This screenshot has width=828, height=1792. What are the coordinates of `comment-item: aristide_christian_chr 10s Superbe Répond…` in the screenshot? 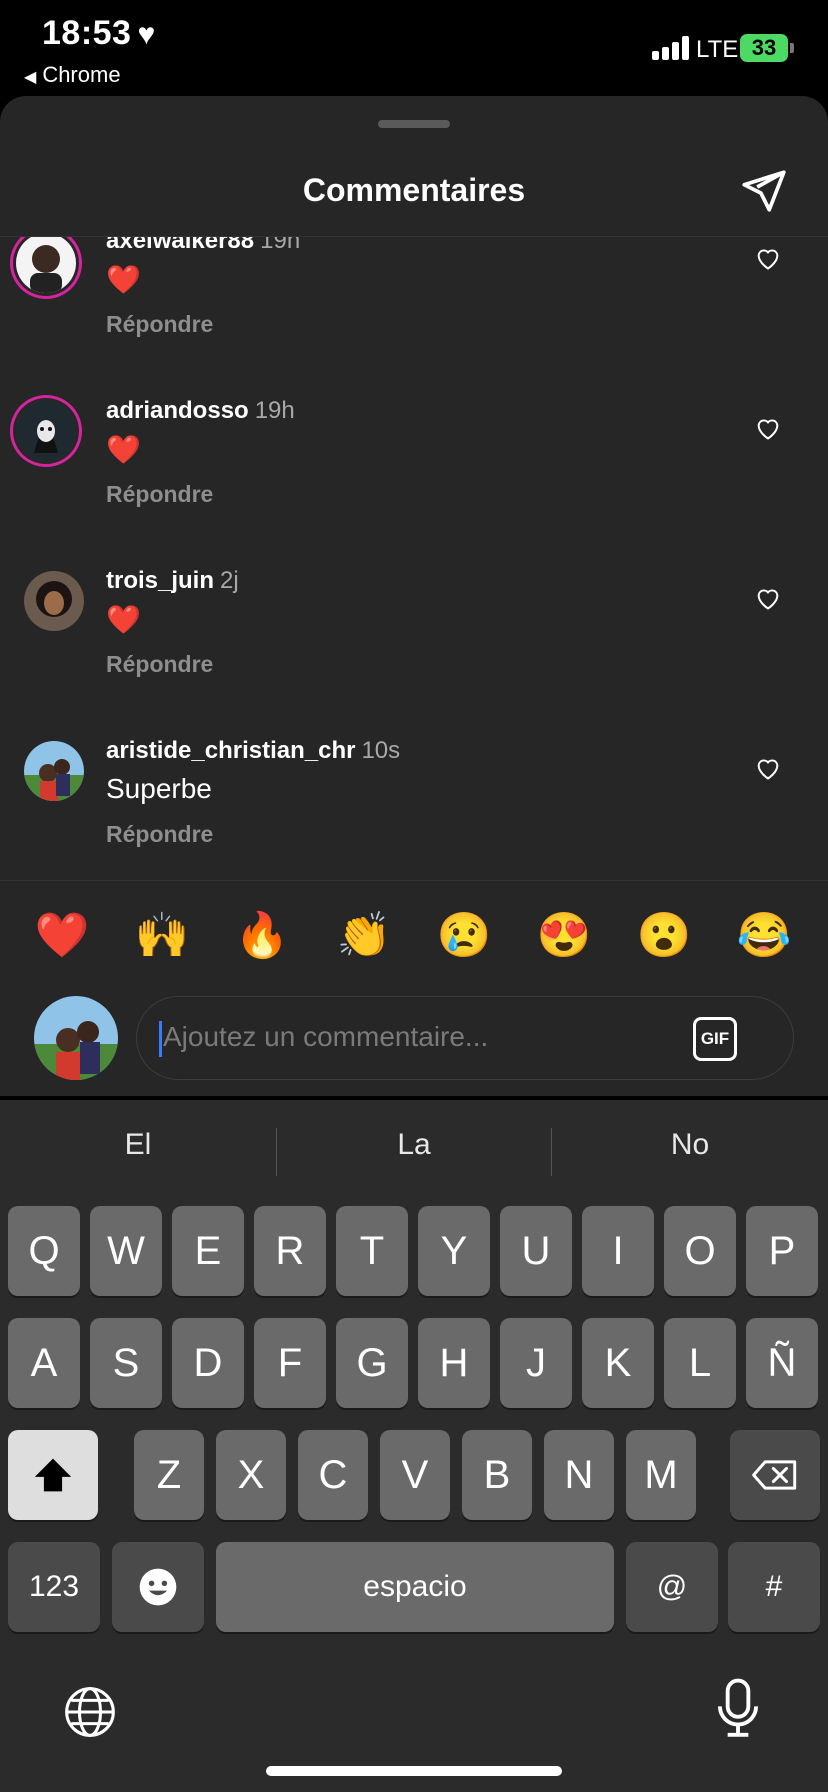 It's located at (414, 807).